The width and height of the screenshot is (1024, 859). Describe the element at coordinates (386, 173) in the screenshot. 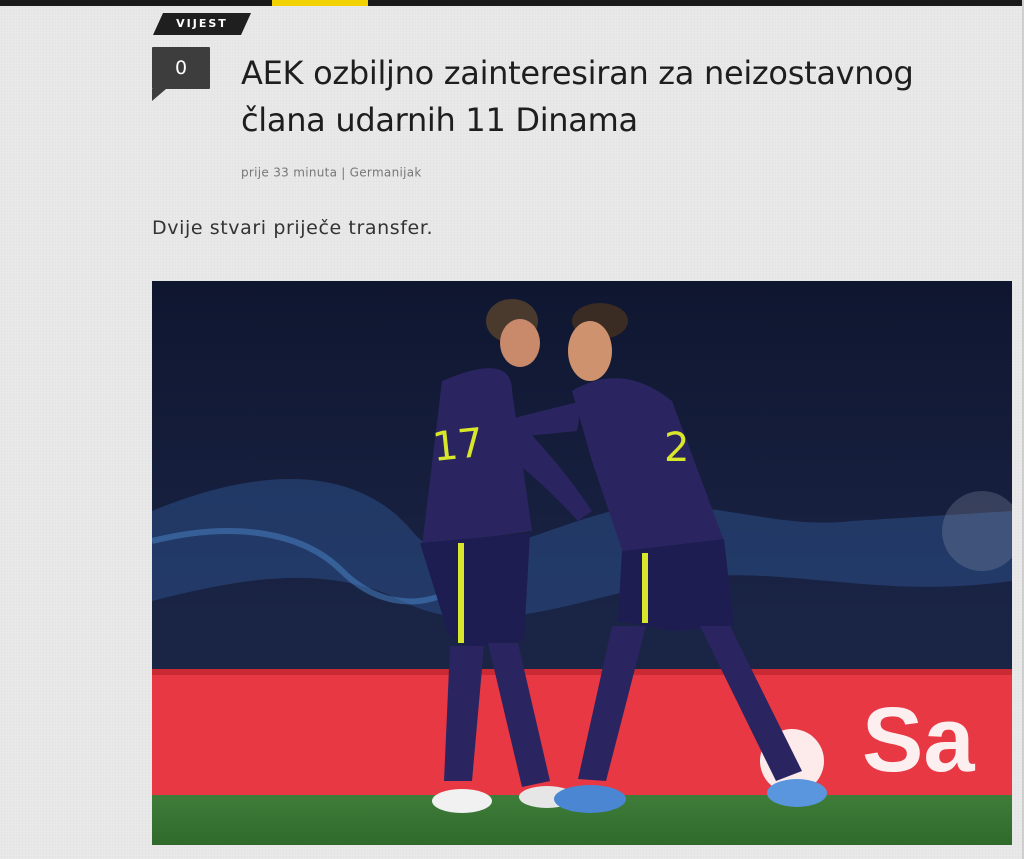

I see `author-link: Germanijak` at that location.